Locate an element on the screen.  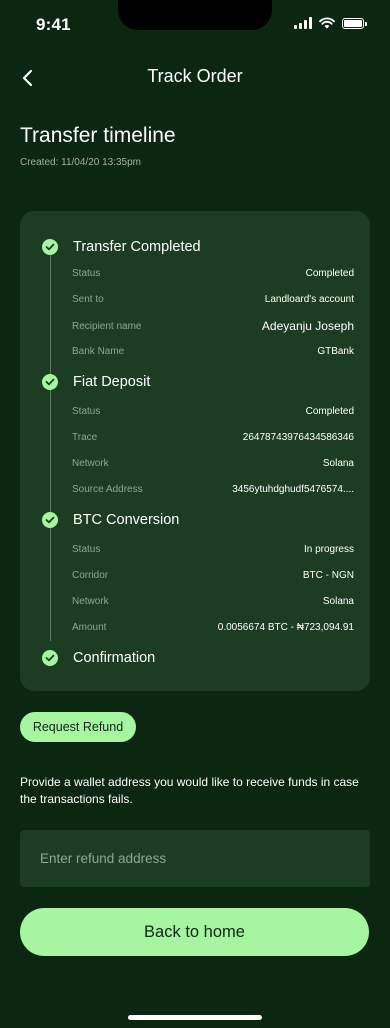
timeline-step-transfer-completed: Transfer Completed is located at coordinates (121, 247).